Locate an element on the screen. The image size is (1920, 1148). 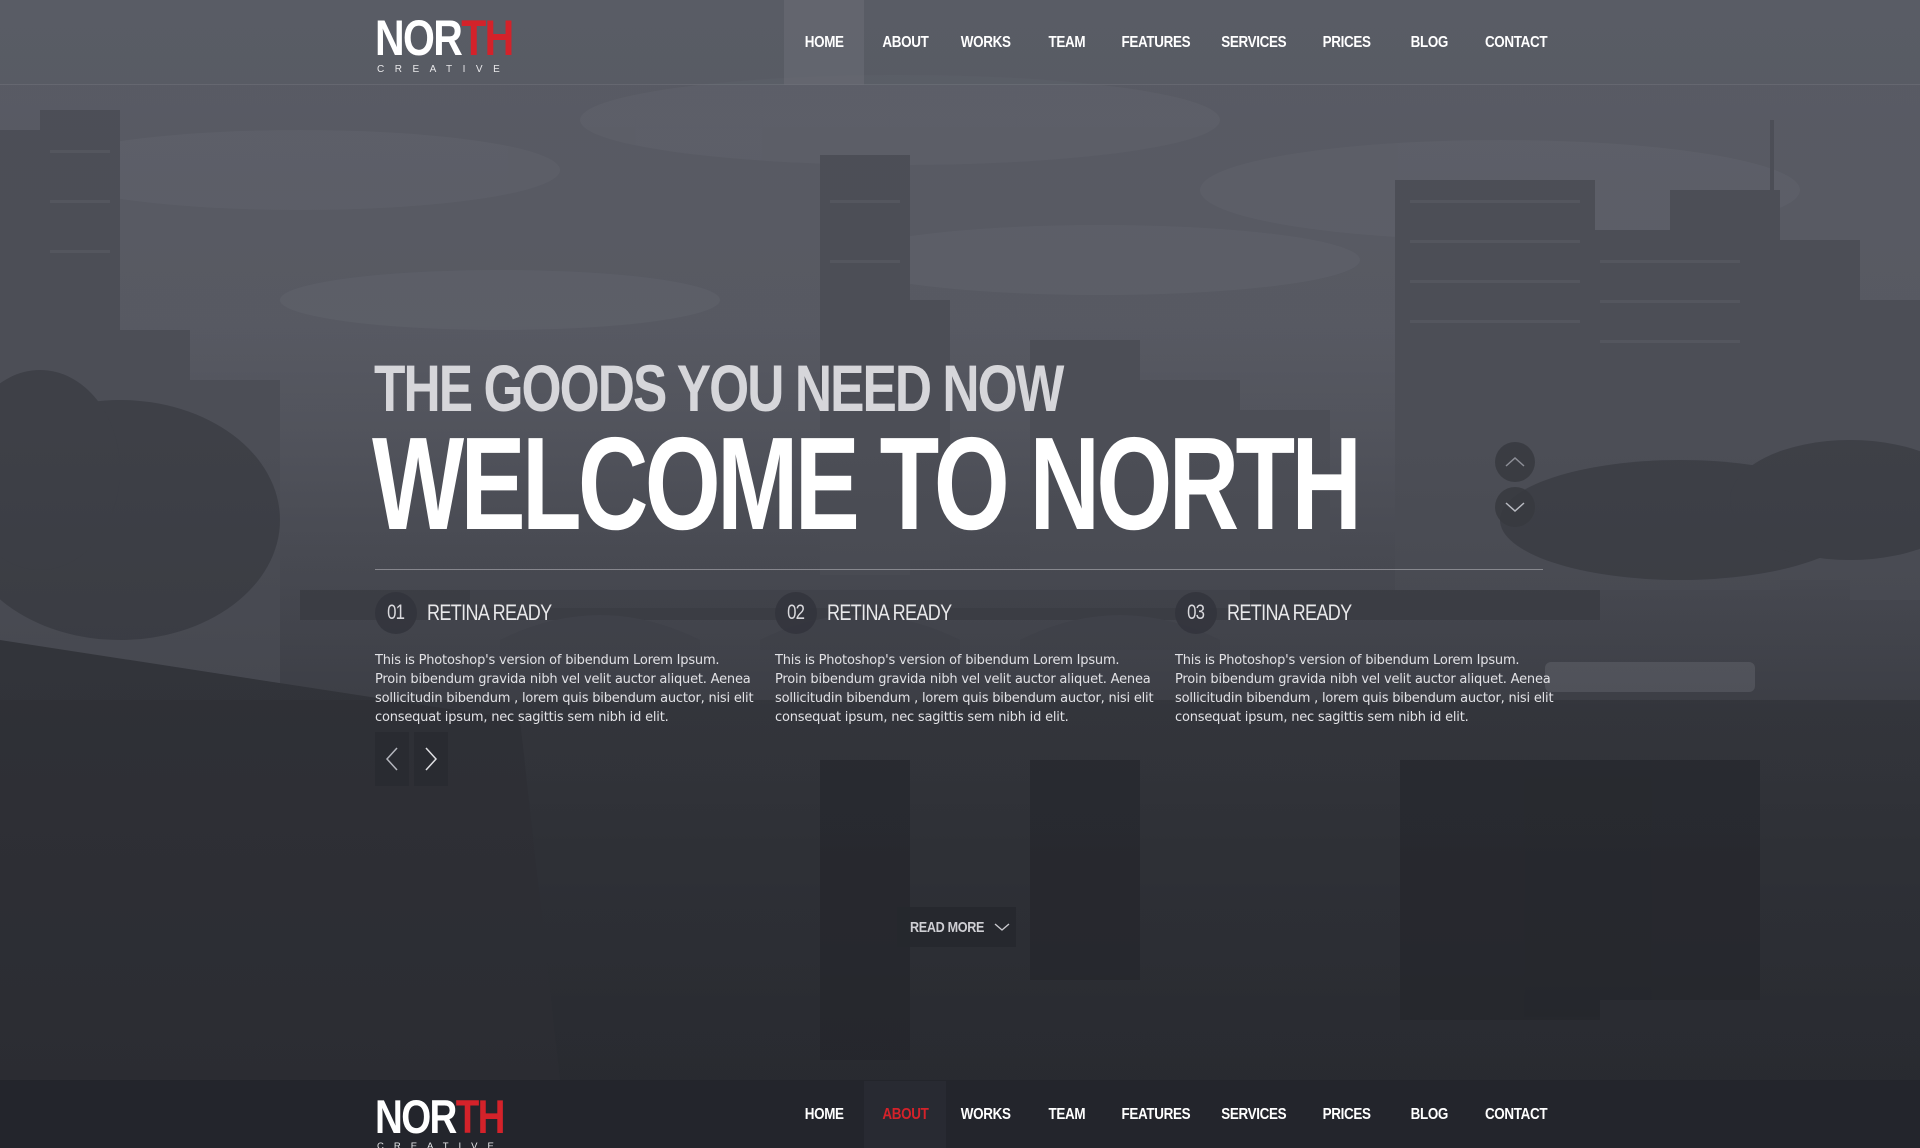
prev-button is located at coordinates (392, 759).